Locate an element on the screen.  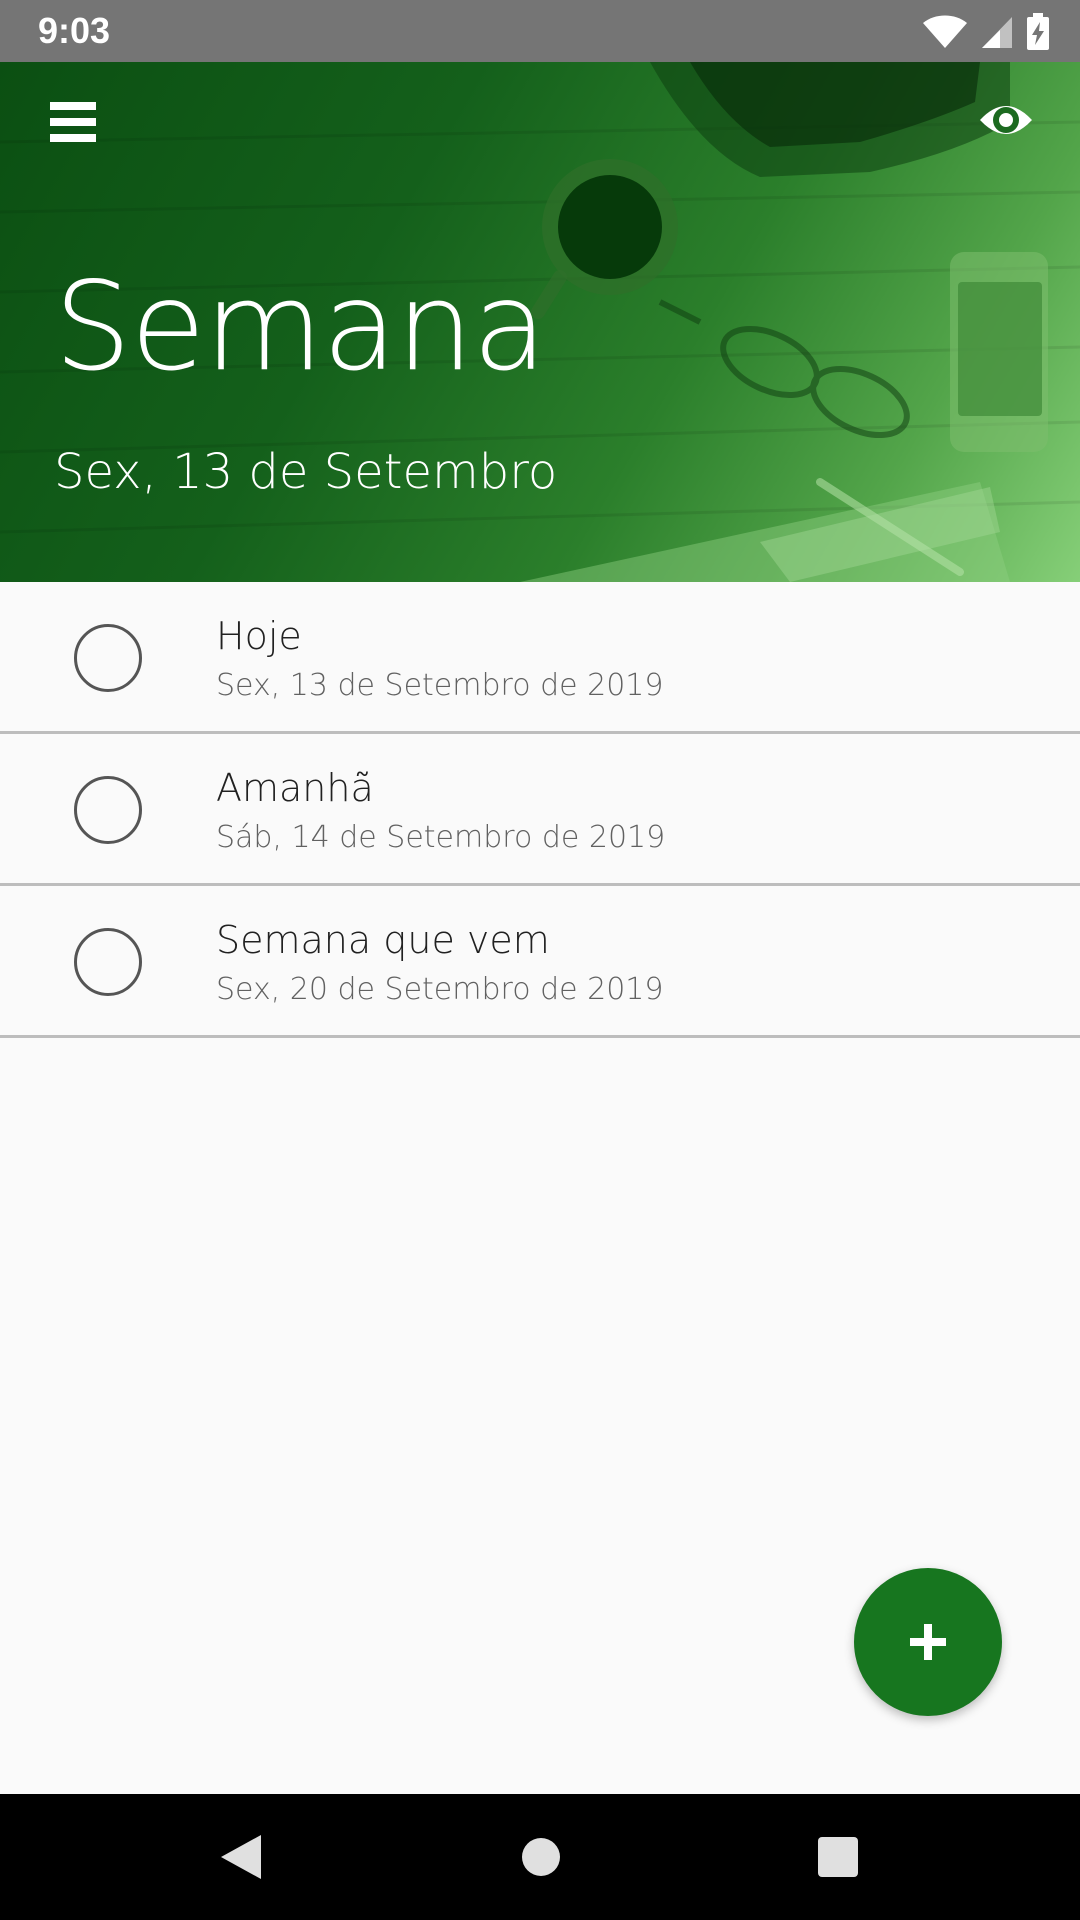
home-icon is located at coordinates (541, 1857).